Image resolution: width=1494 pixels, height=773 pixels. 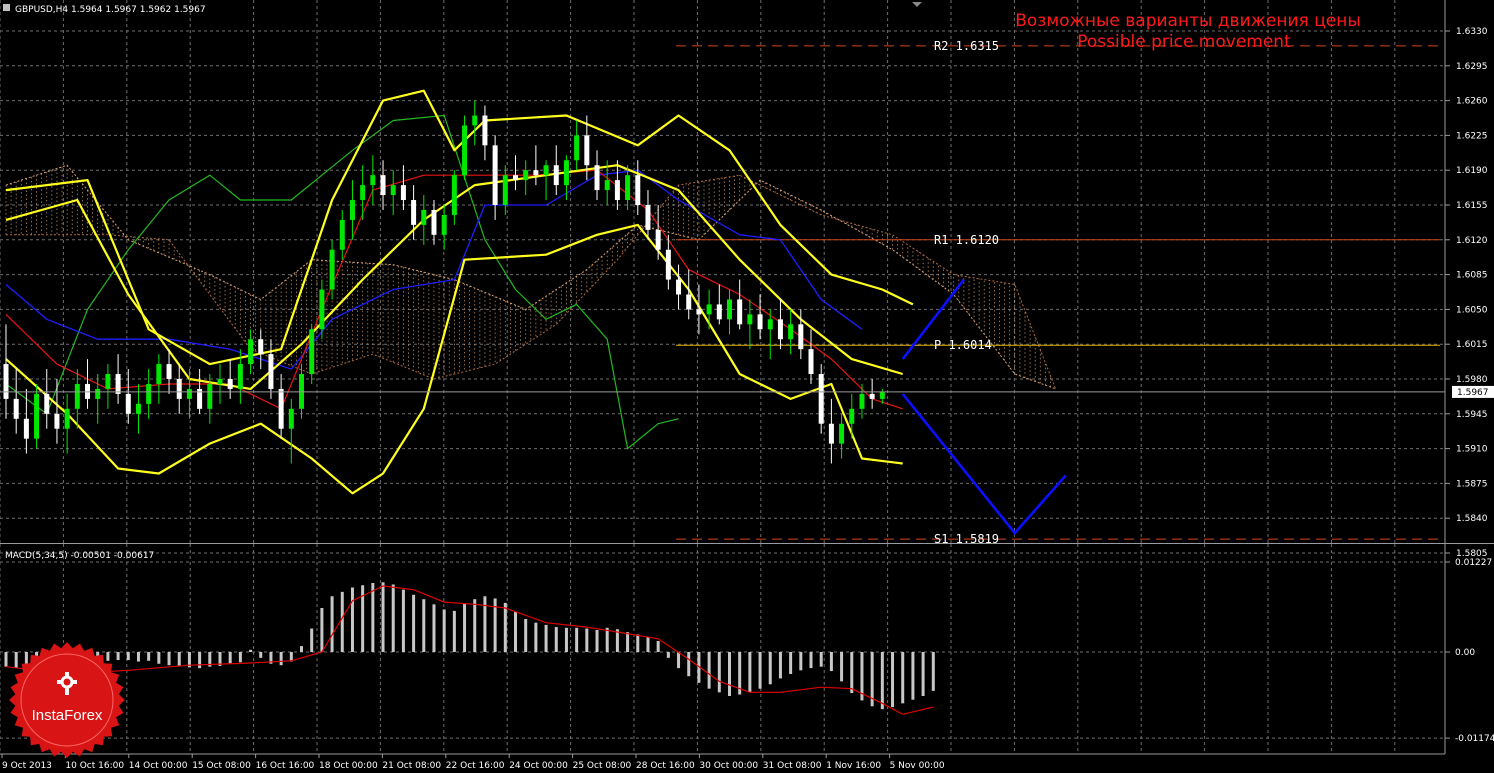 What do you see at coordinates (792, 766) in the screenshot?
I see `time-tick-label: 31 Oct 08:00` at bounding box center [792, 766].